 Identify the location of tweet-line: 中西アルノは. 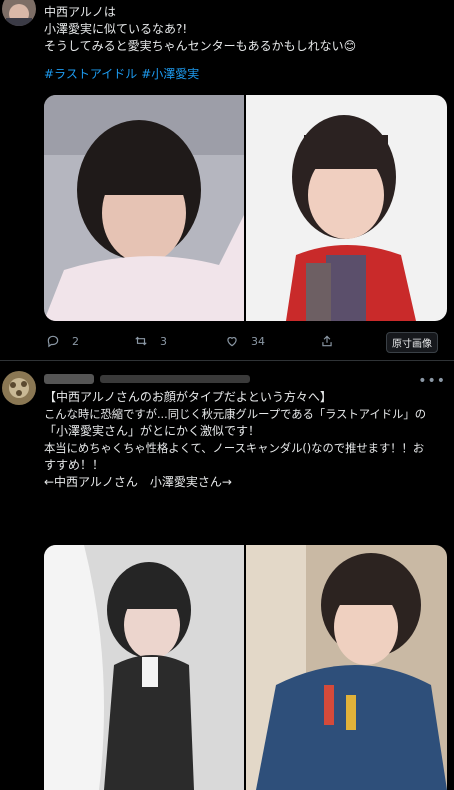
(80, 12).